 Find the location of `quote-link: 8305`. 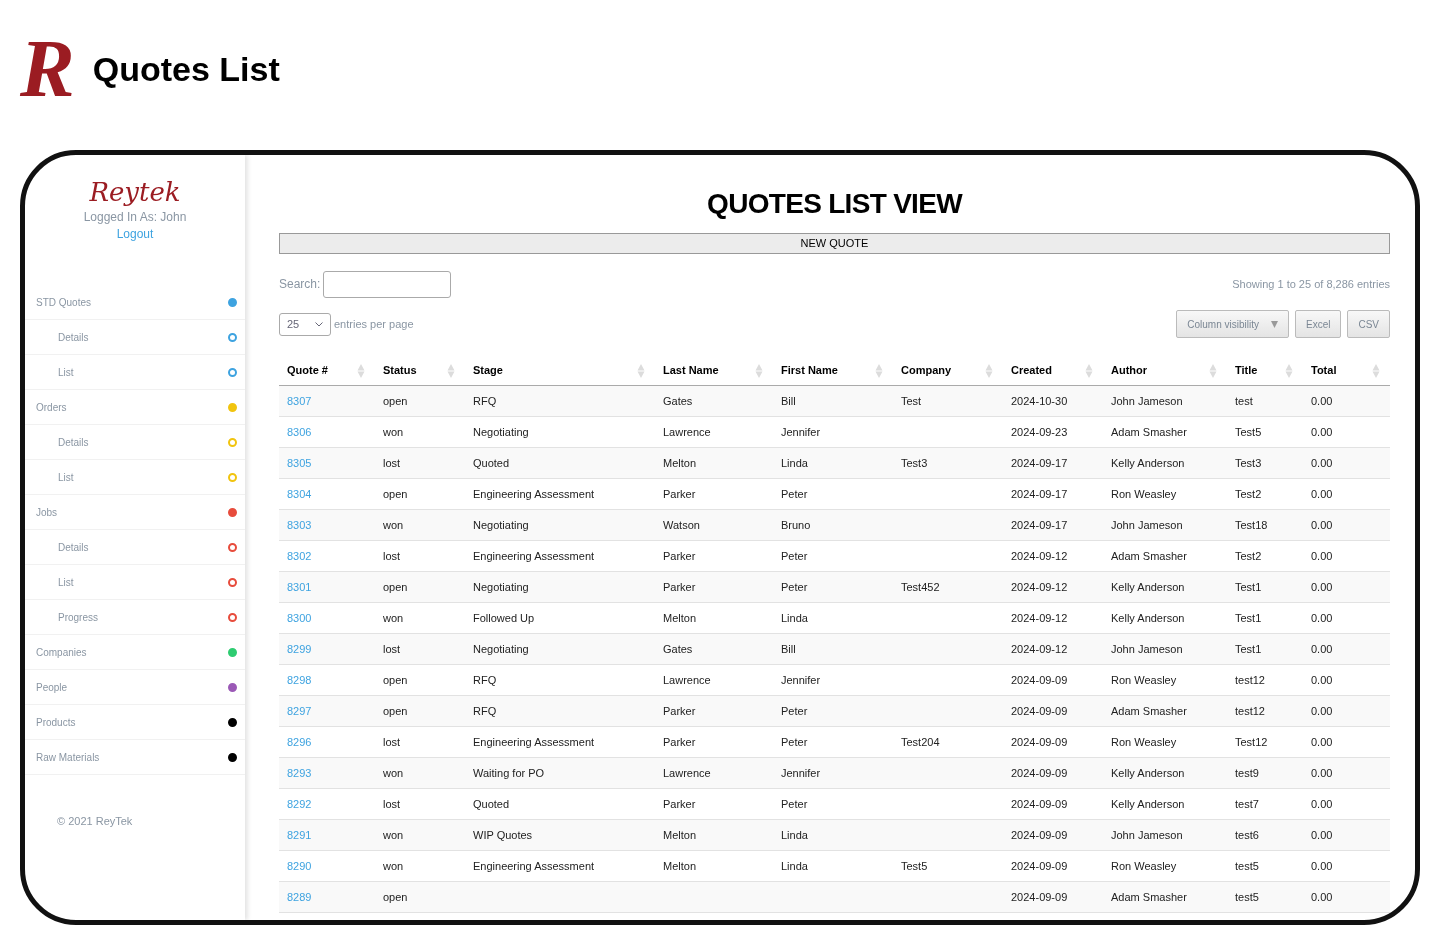

quote-link: 8305 is located at coordinates (299, 463).